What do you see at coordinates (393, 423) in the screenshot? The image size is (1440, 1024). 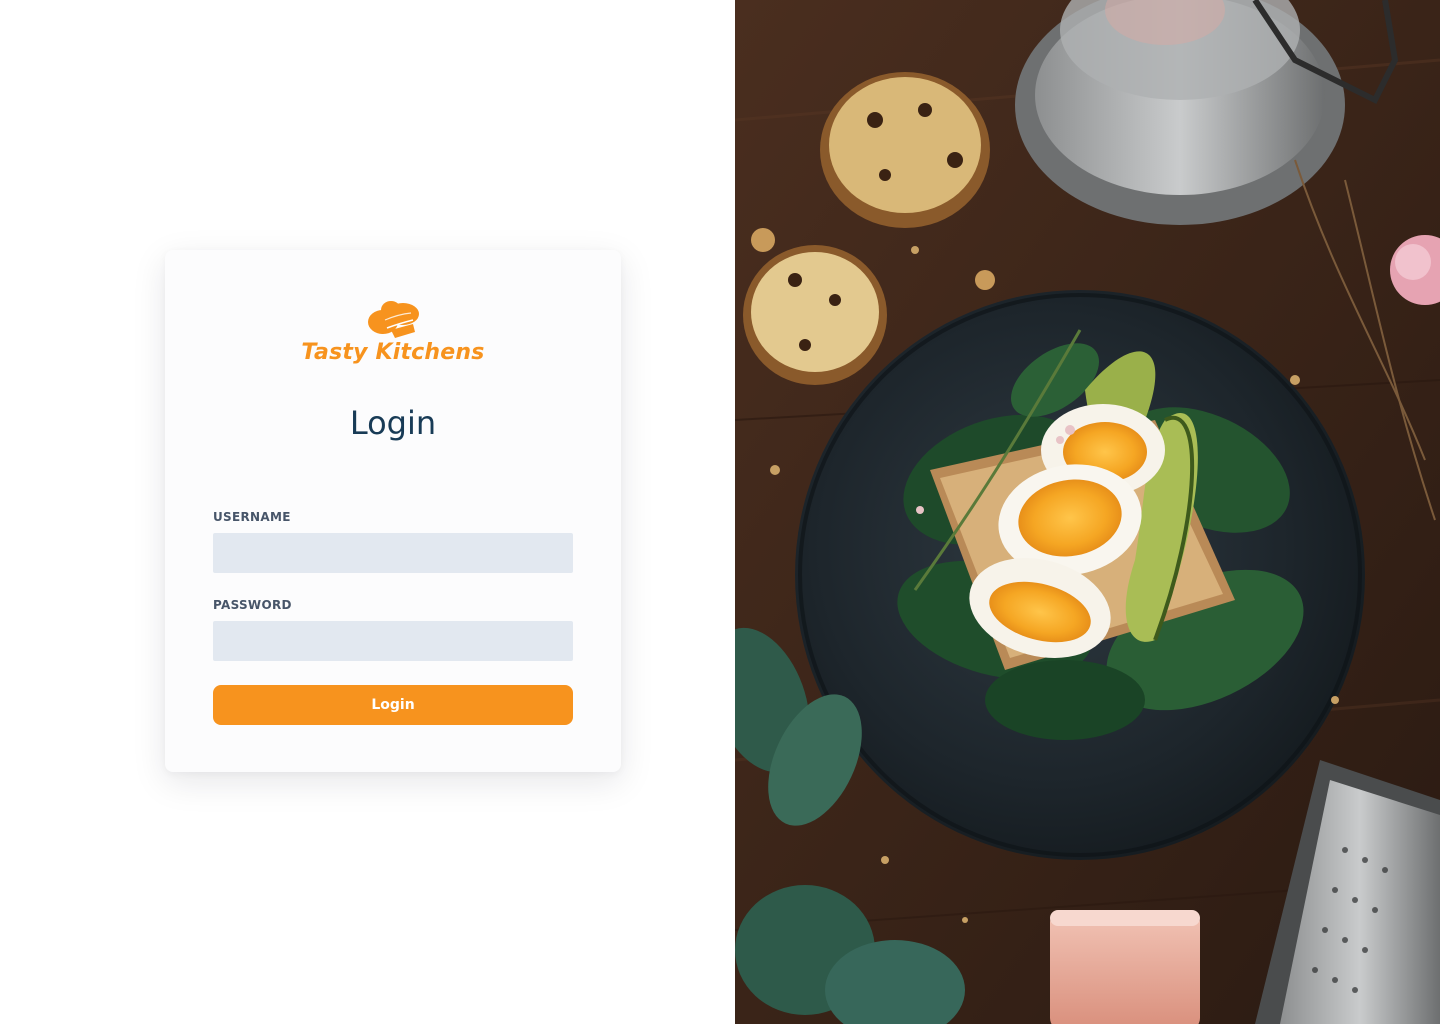 I see `page-title: Login` at bounding box center [393, 423].